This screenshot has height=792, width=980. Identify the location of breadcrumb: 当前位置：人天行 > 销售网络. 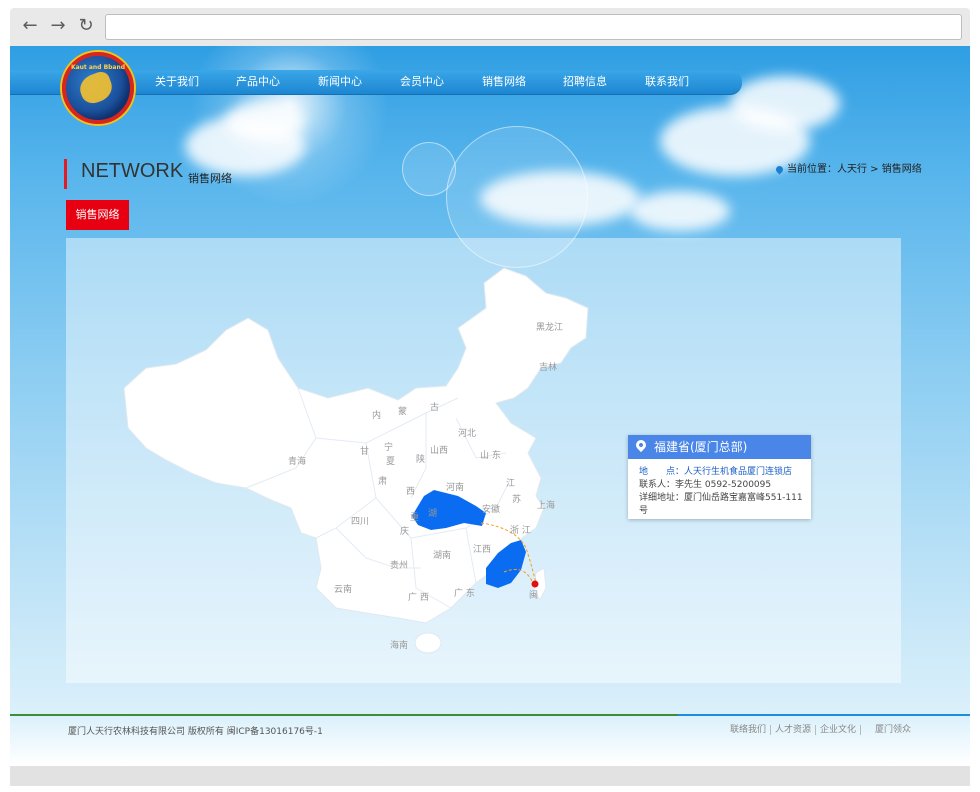
(848, 167).